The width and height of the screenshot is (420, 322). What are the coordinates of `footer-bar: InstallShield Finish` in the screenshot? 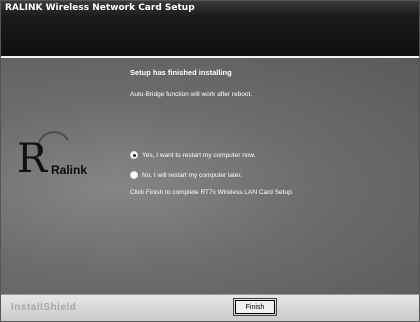 It's located at (210, 307).